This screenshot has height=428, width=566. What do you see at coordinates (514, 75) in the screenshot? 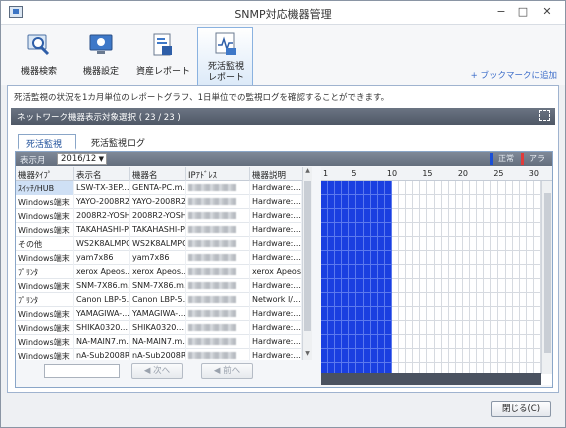
I see `bookmark-link: + ブックマークに追加` at bounding box center [514, 75].